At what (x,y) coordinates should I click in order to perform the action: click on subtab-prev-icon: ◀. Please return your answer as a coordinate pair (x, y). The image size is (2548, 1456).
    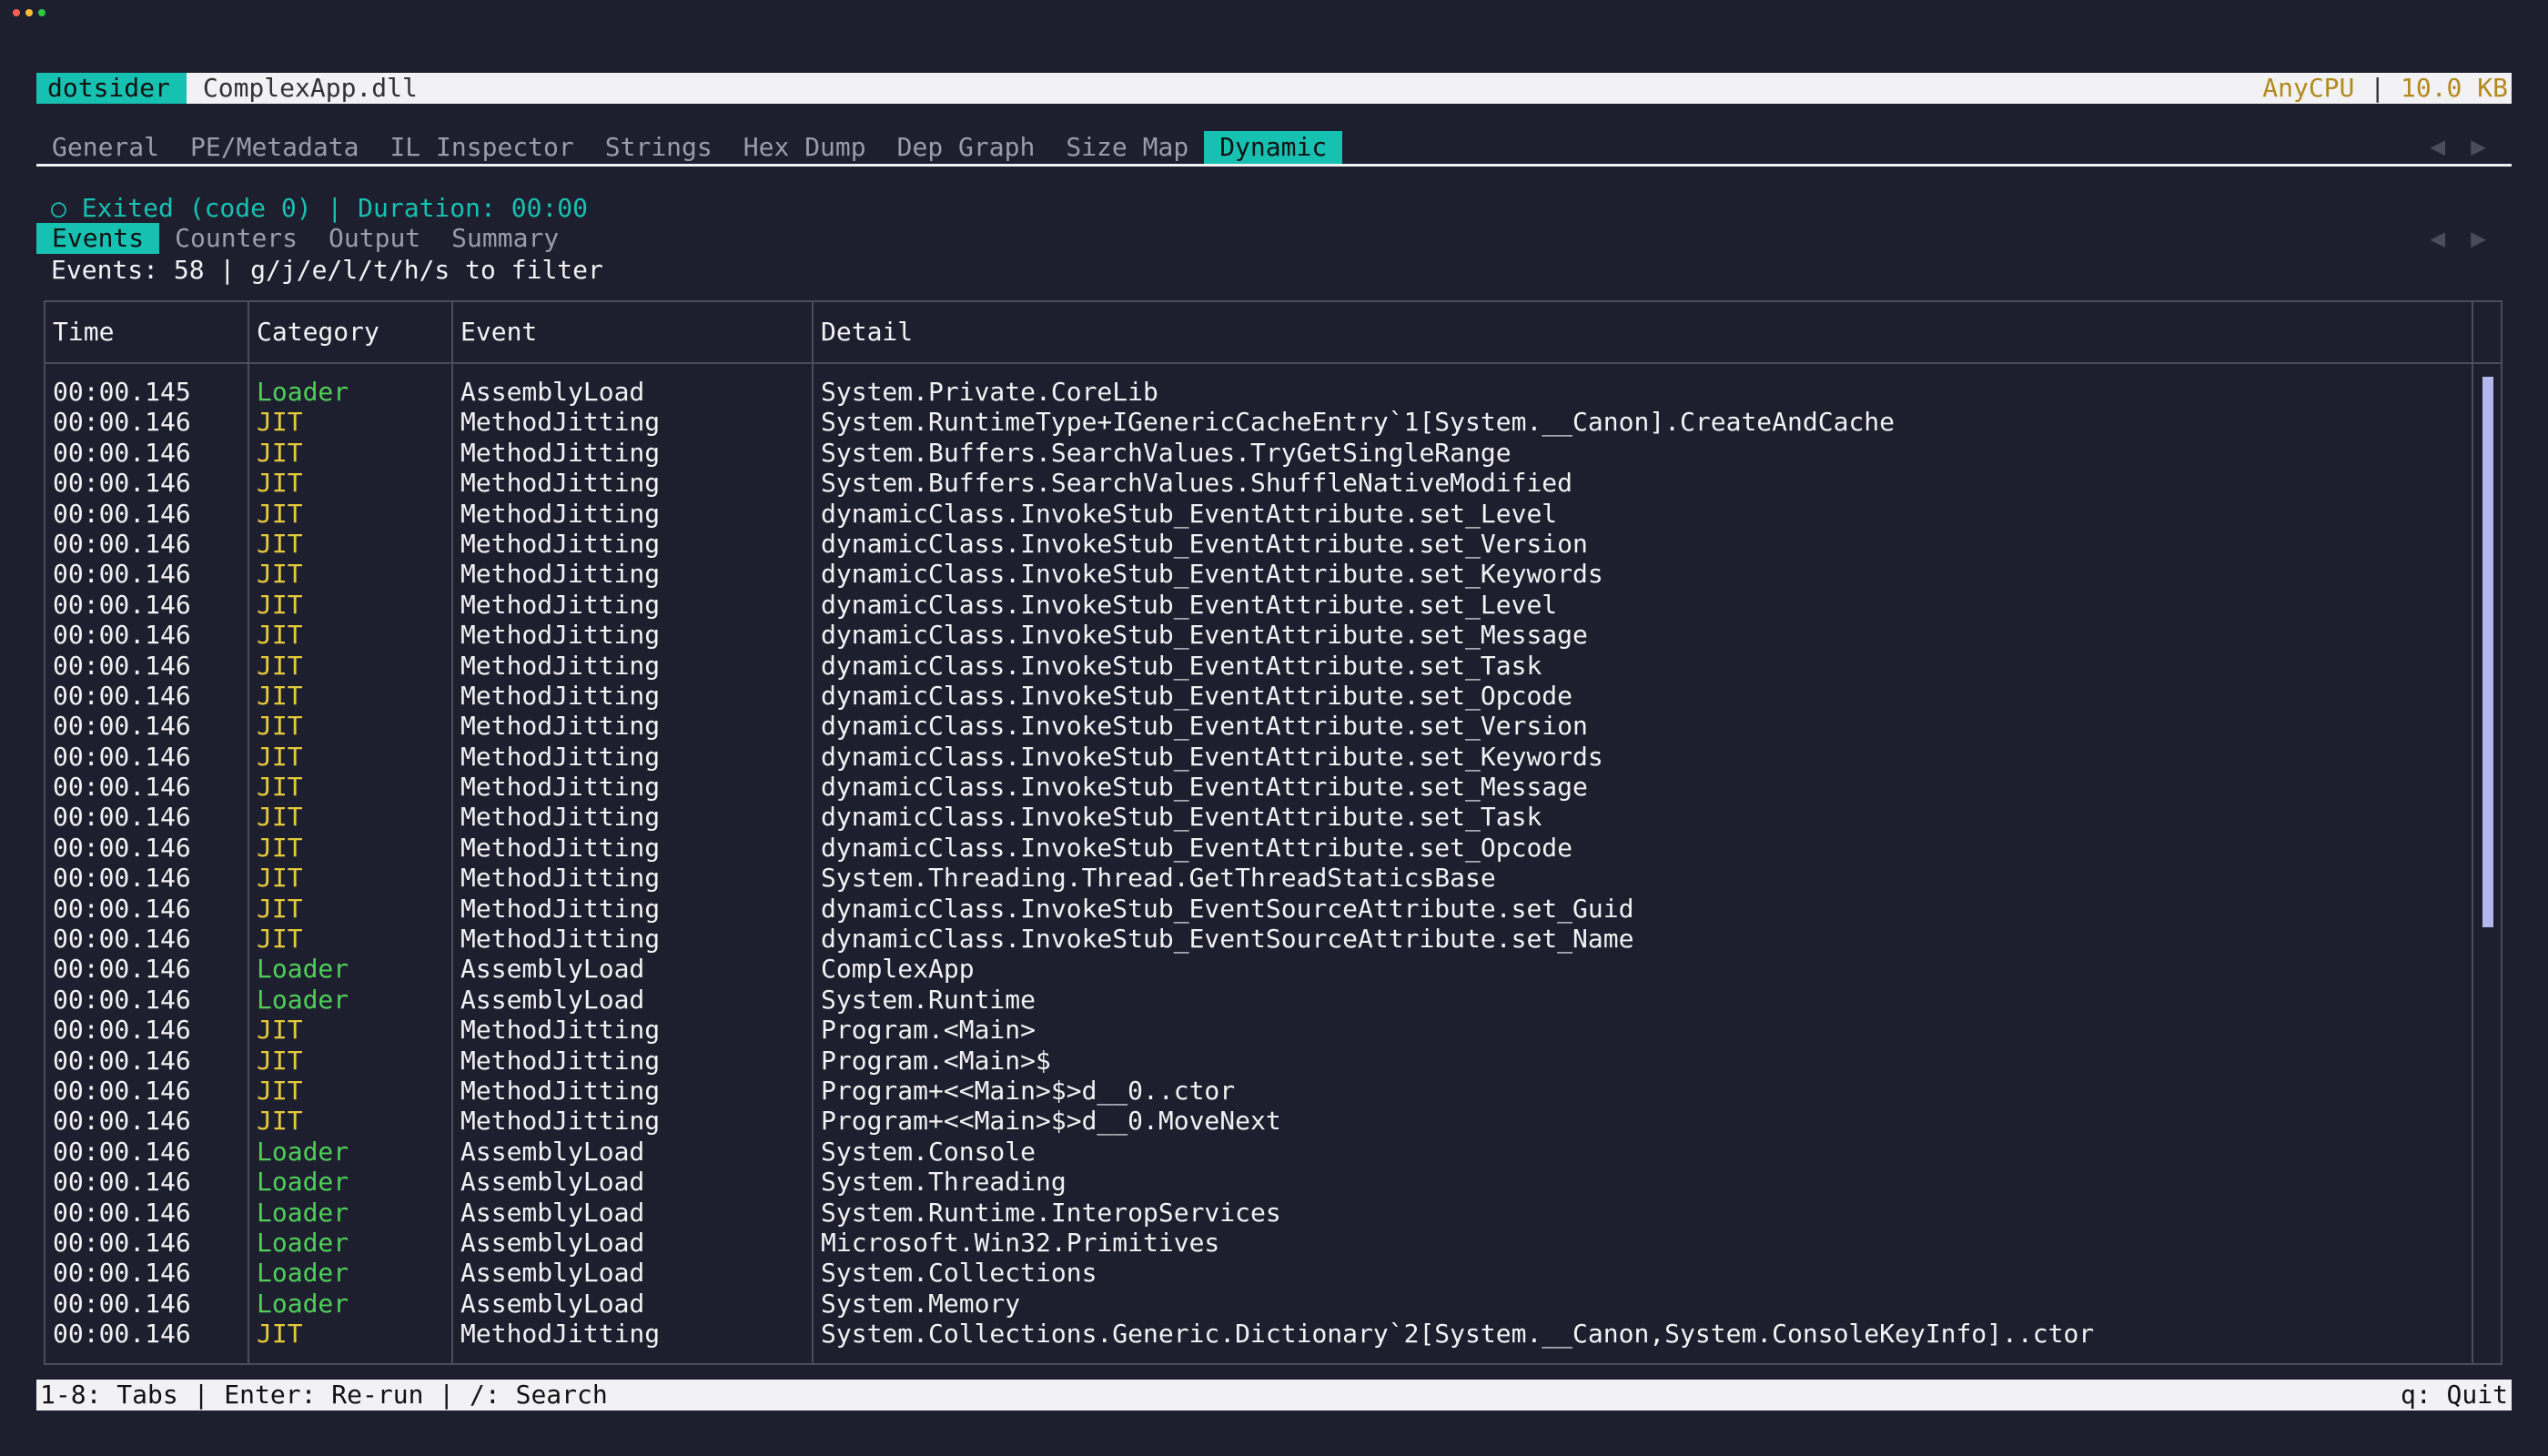
    Looking at the image, I should click on (2451, 238).